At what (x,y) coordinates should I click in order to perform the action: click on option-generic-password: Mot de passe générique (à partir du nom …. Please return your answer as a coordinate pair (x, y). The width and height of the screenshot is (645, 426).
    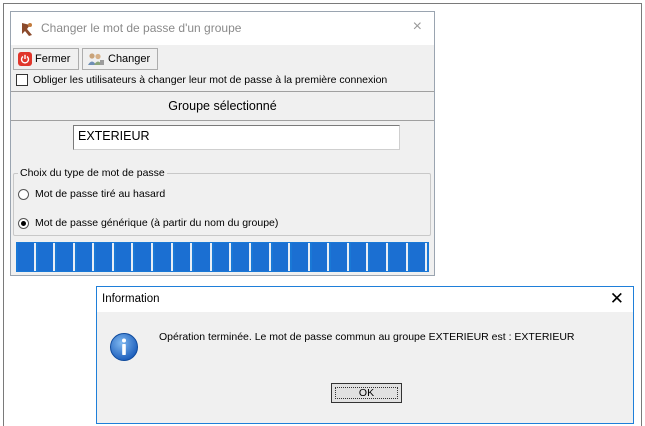
    Looking at the image, I should click on (148, 223).